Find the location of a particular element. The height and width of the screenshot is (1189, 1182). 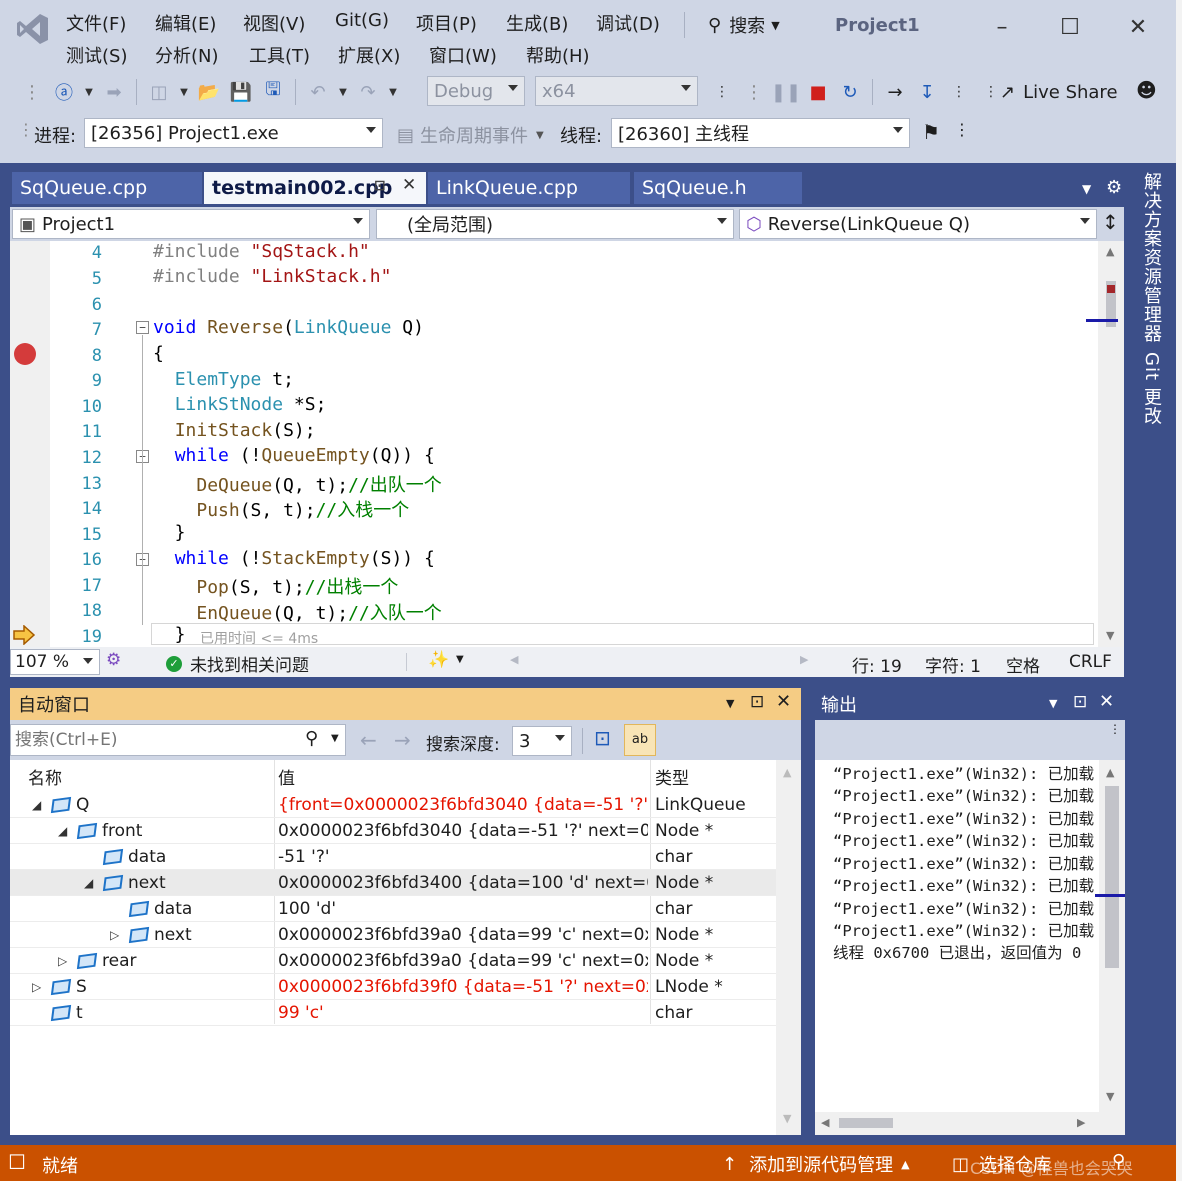

redo-icon: ↷ is located at coordinates (368, 92).